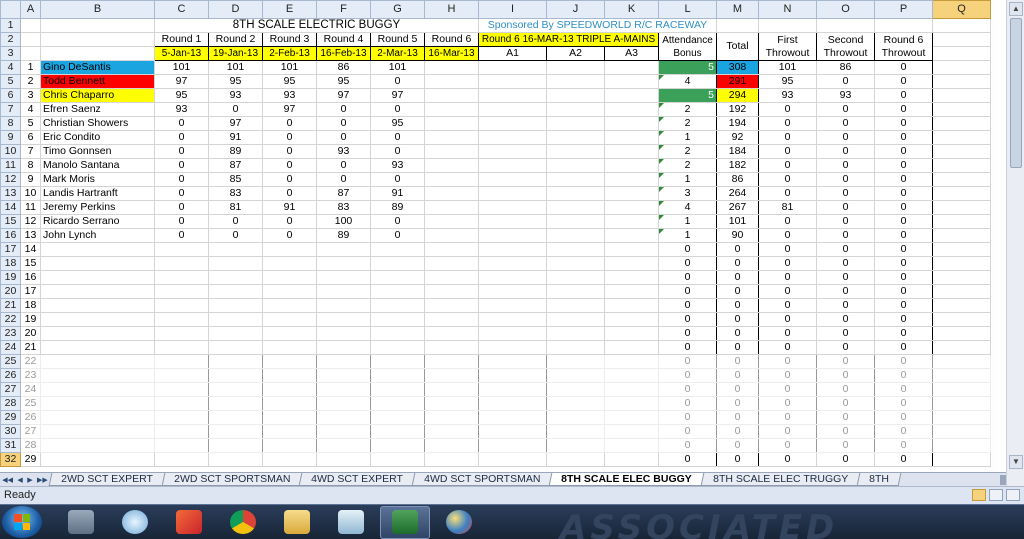 The height and width of the screenshot is (539, 1024). What do you see at coordinates (235, 193) in the screenshot?
I see `round-score: 83` at bounding box center [235, 193].